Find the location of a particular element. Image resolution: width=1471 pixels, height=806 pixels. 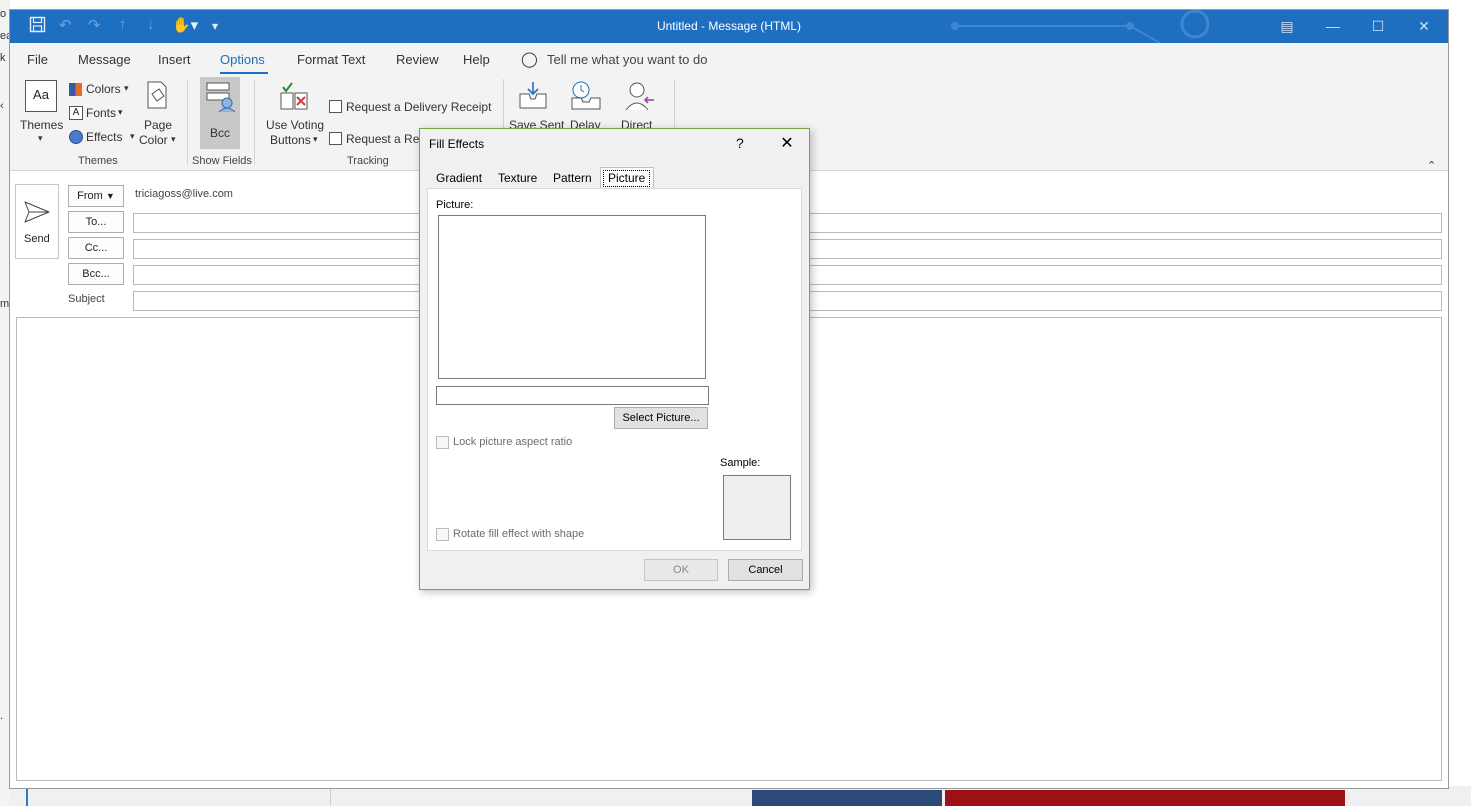

voting-icon is located at coordinates (294, 96).